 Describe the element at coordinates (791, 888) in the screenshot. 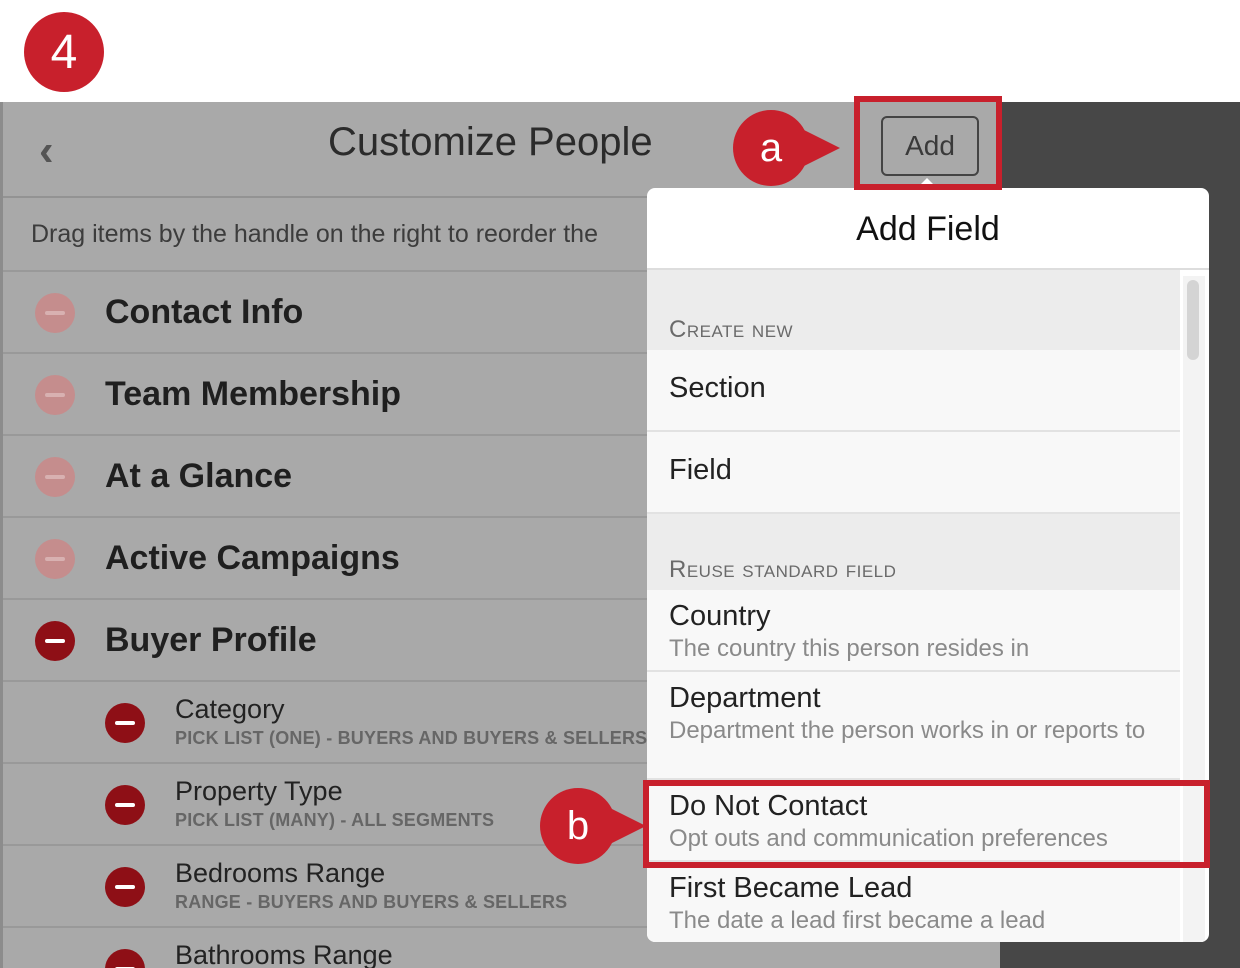

I see `item-name: First Became Lead` at that location.